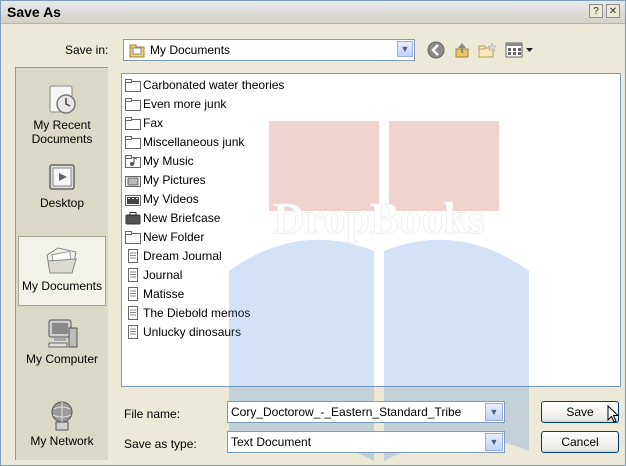  What do you see at coordinates (133, 161) in the screenshot?
I see `music-folder-icon` at bounding box center [133, 161].